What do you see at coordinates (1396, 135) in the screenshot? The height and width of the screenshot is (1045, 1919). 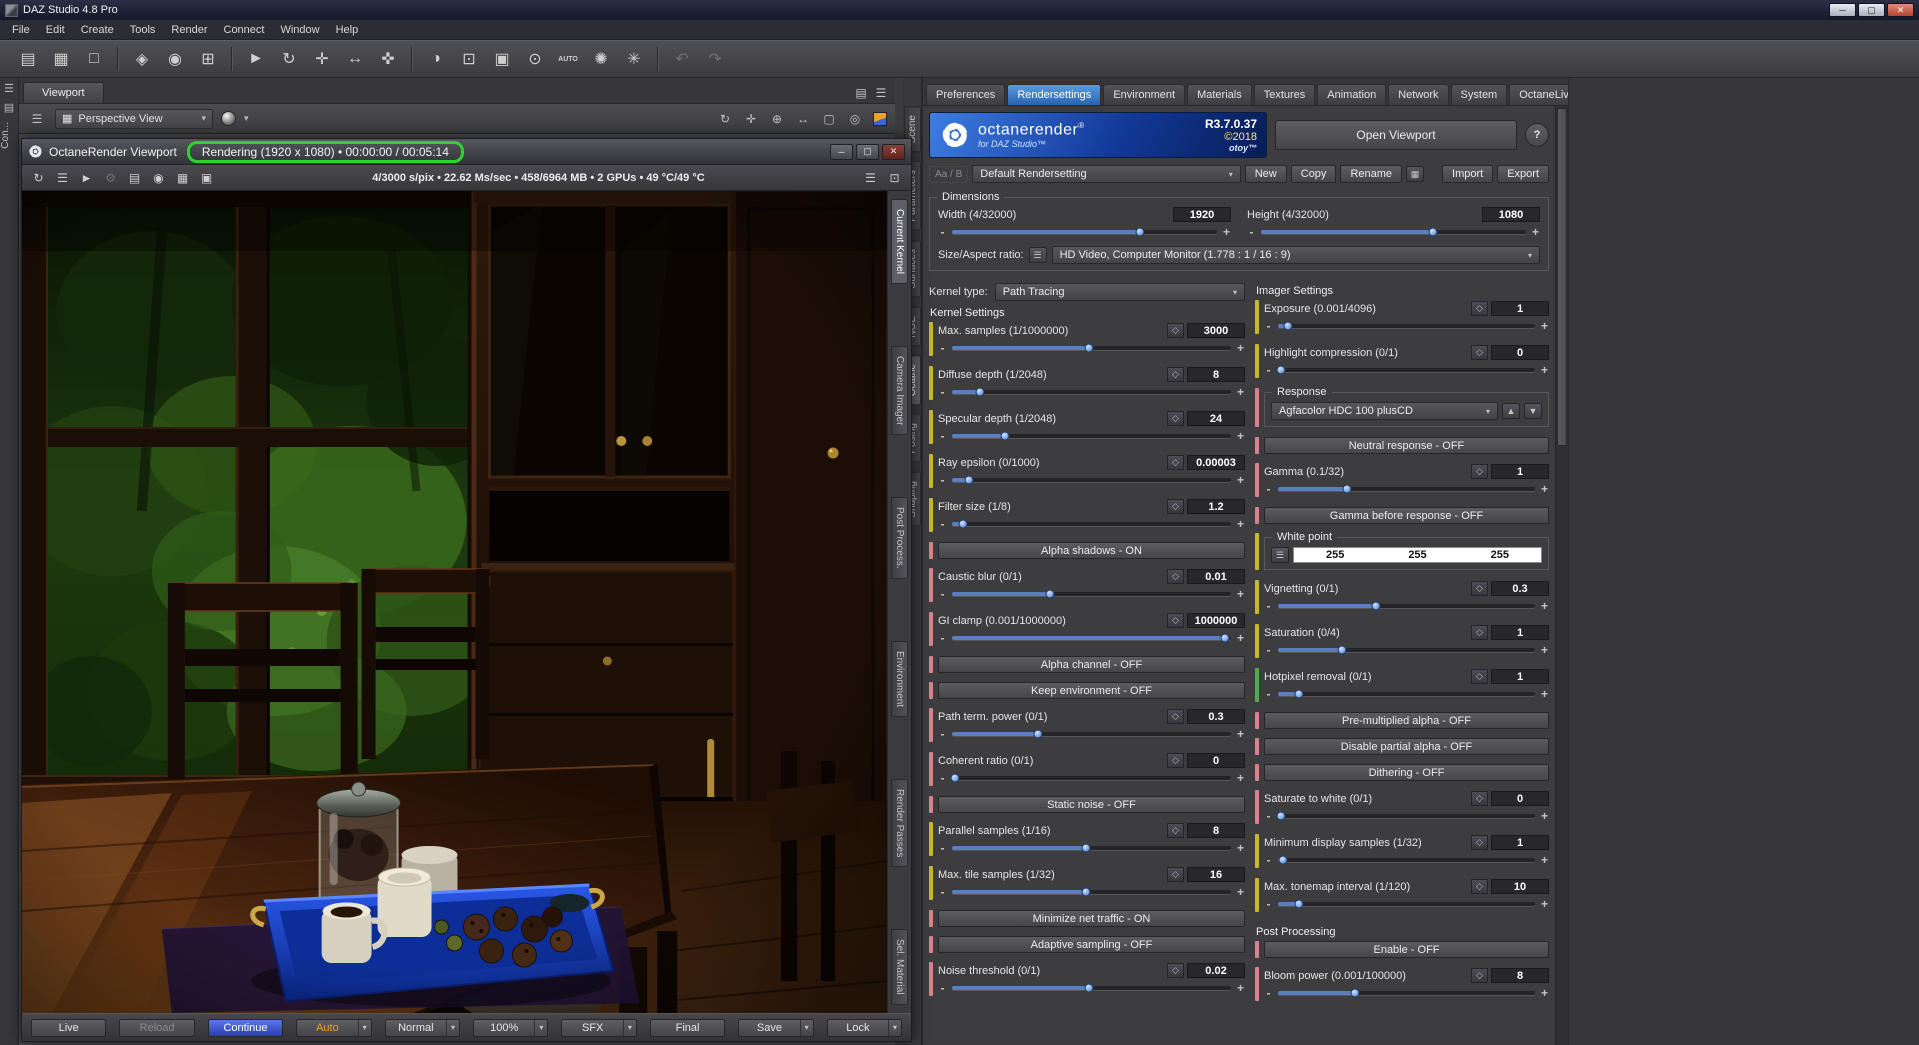 I see `open-viewport-button: Open Viewport` at bounding box center [1396, 135].